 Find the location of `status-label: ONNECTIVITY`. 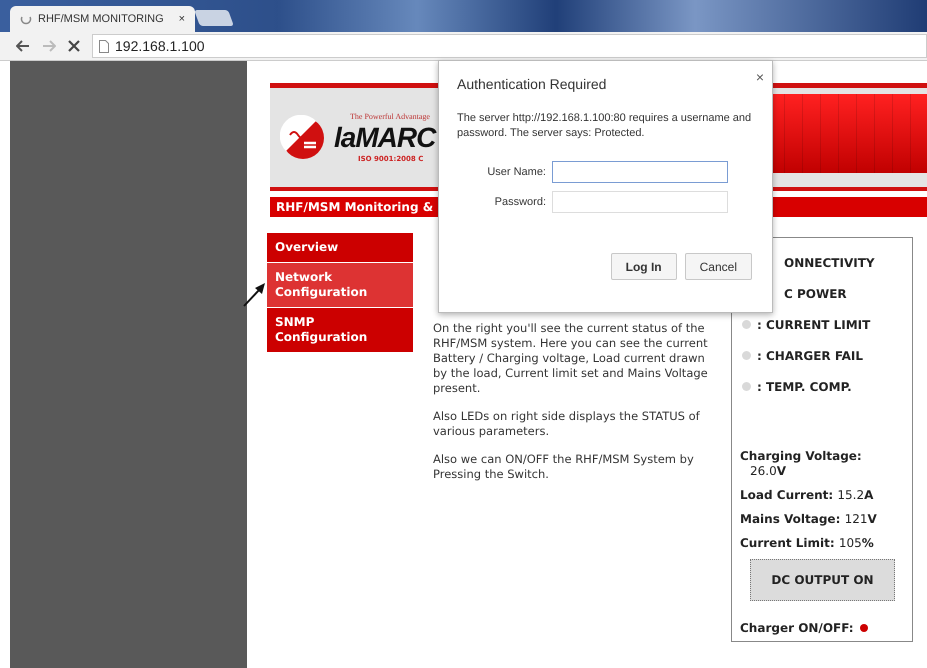

status-label: ONNECTIVITY is located at coordinates (829, 263).